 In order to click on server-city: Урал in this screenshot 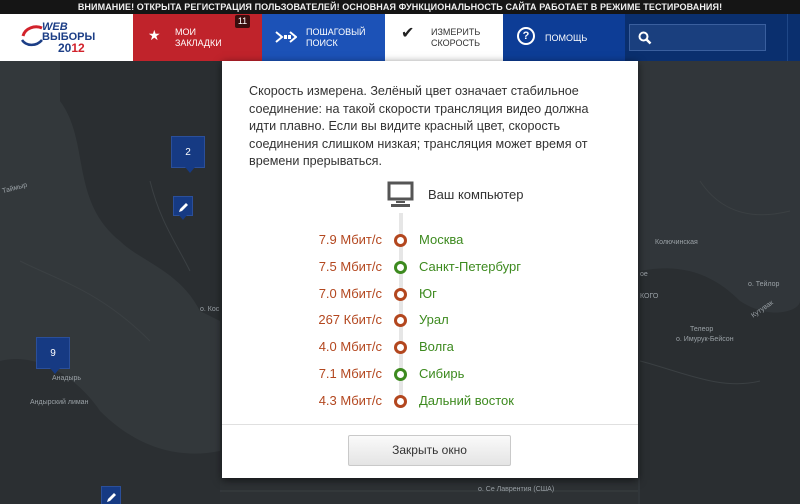, I will do `click(434, 320)`.